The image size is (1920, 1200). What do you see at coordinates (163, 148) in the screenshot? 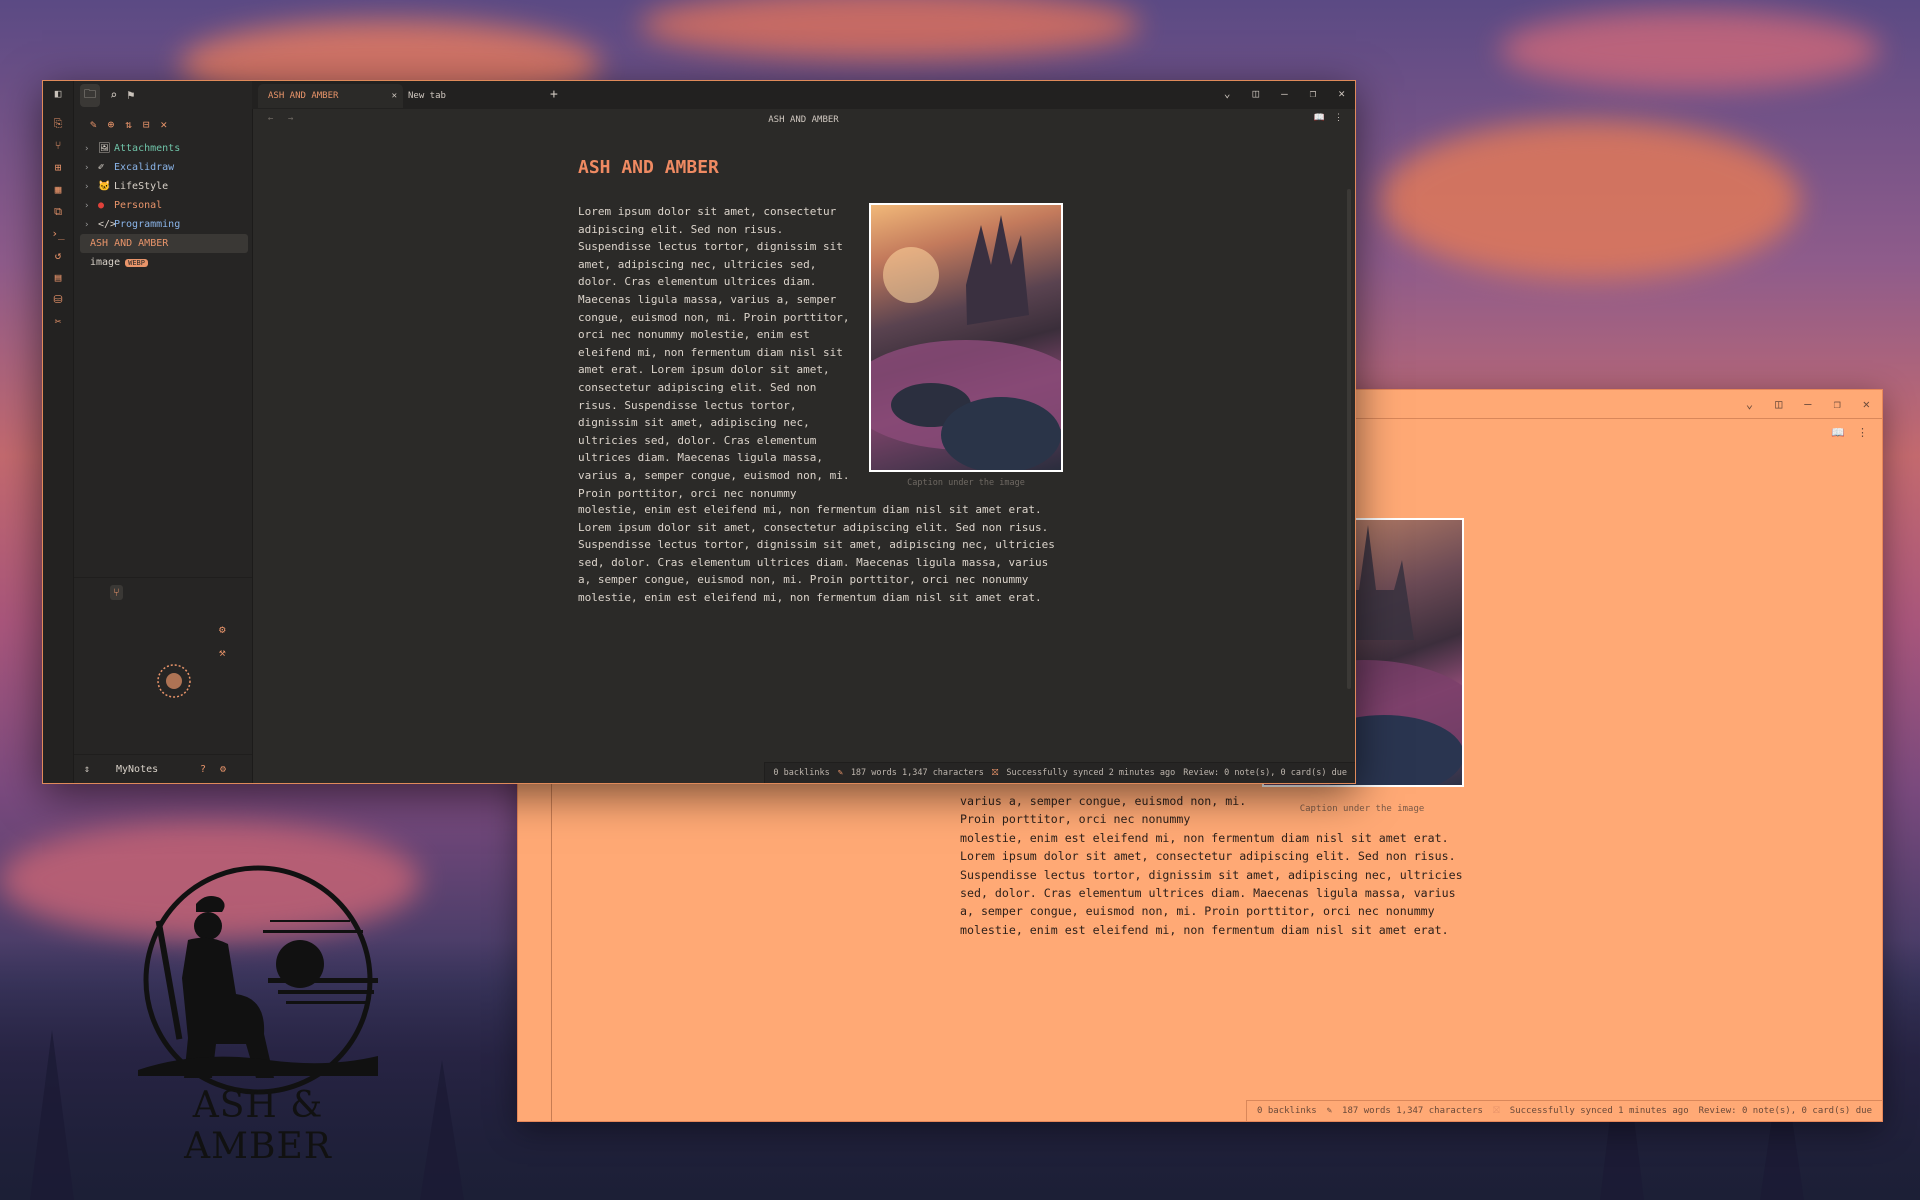
I see `folder-attachments: › 🖼 Attachments` at bounding box center [163, 148].